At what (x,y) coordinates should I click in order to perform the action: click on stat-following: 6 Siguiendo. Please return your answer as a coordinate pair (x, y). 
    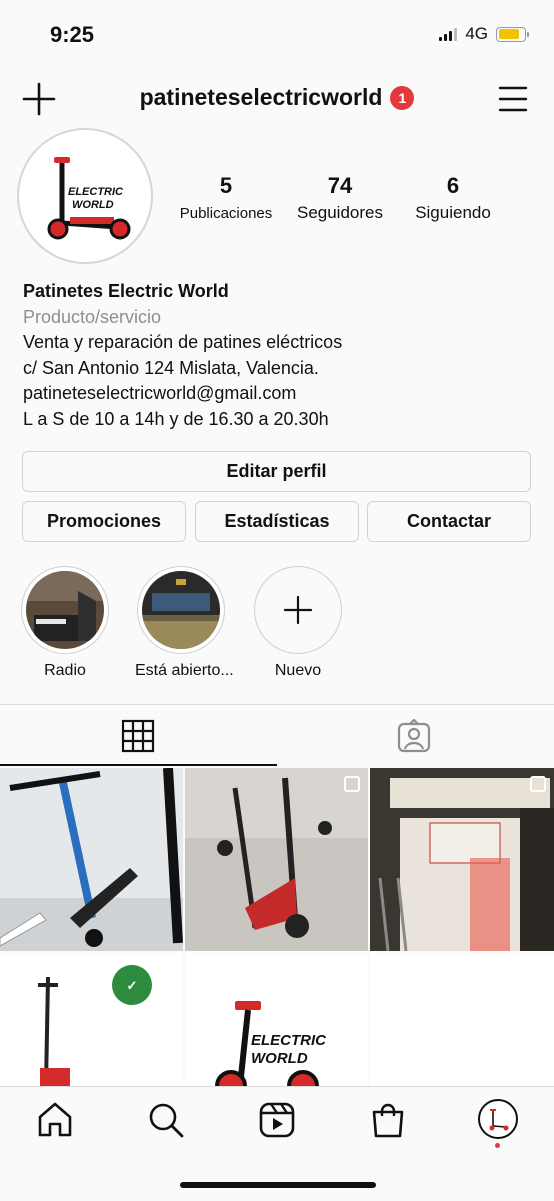
    Looking at the image, I should click on (453, 198).